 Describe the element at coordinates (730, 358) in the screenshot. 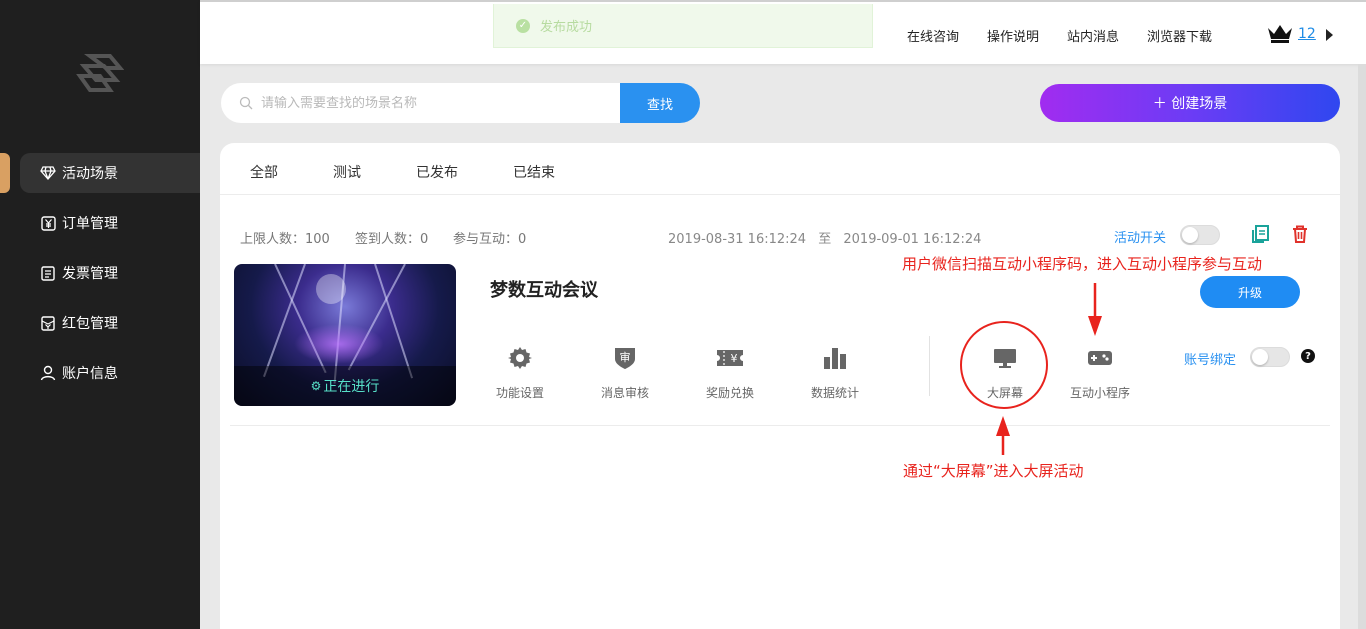

I see `ticket-icon: ¥` at that location.